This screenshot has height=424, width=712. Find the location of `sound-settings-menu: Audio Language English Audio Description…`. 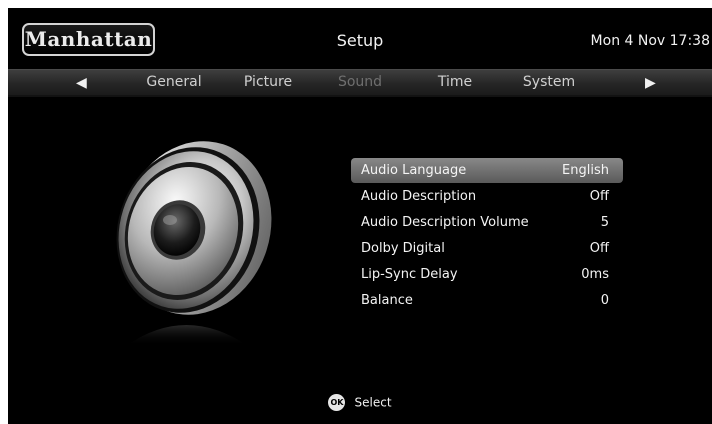

sound-settings-menu: Audio Language English Audio Description… is located at coordinates (487, 236).